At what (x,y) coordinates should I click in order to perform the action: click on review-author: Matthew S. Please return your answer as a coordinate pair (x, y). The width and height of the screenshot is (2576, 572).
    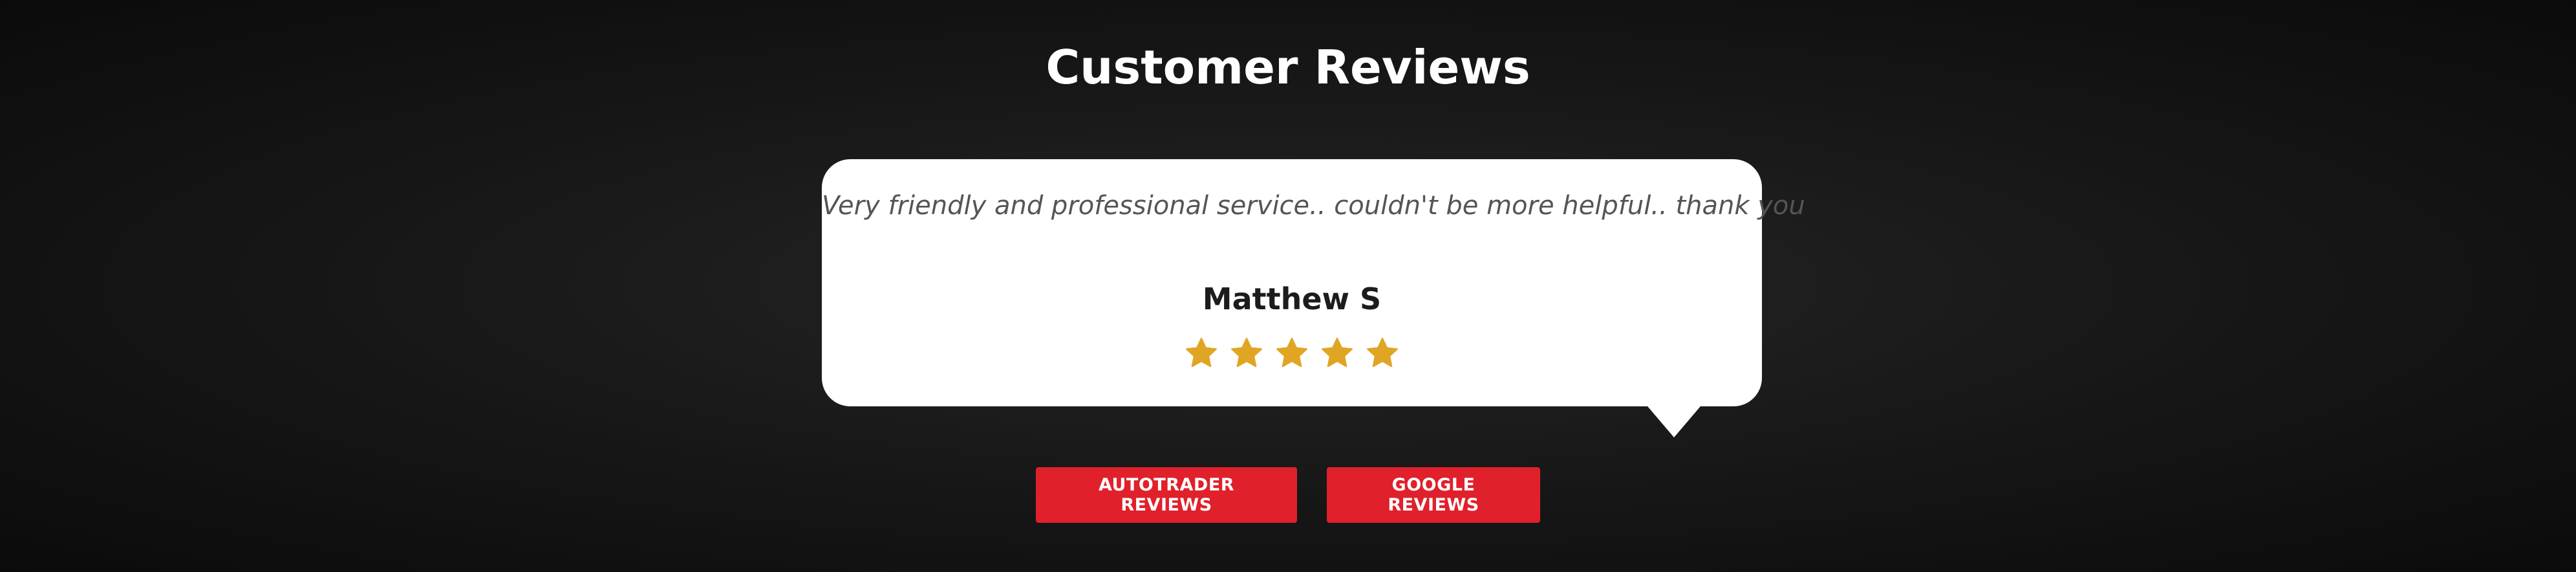
    Looking at the image, I should click on (1292, 298).